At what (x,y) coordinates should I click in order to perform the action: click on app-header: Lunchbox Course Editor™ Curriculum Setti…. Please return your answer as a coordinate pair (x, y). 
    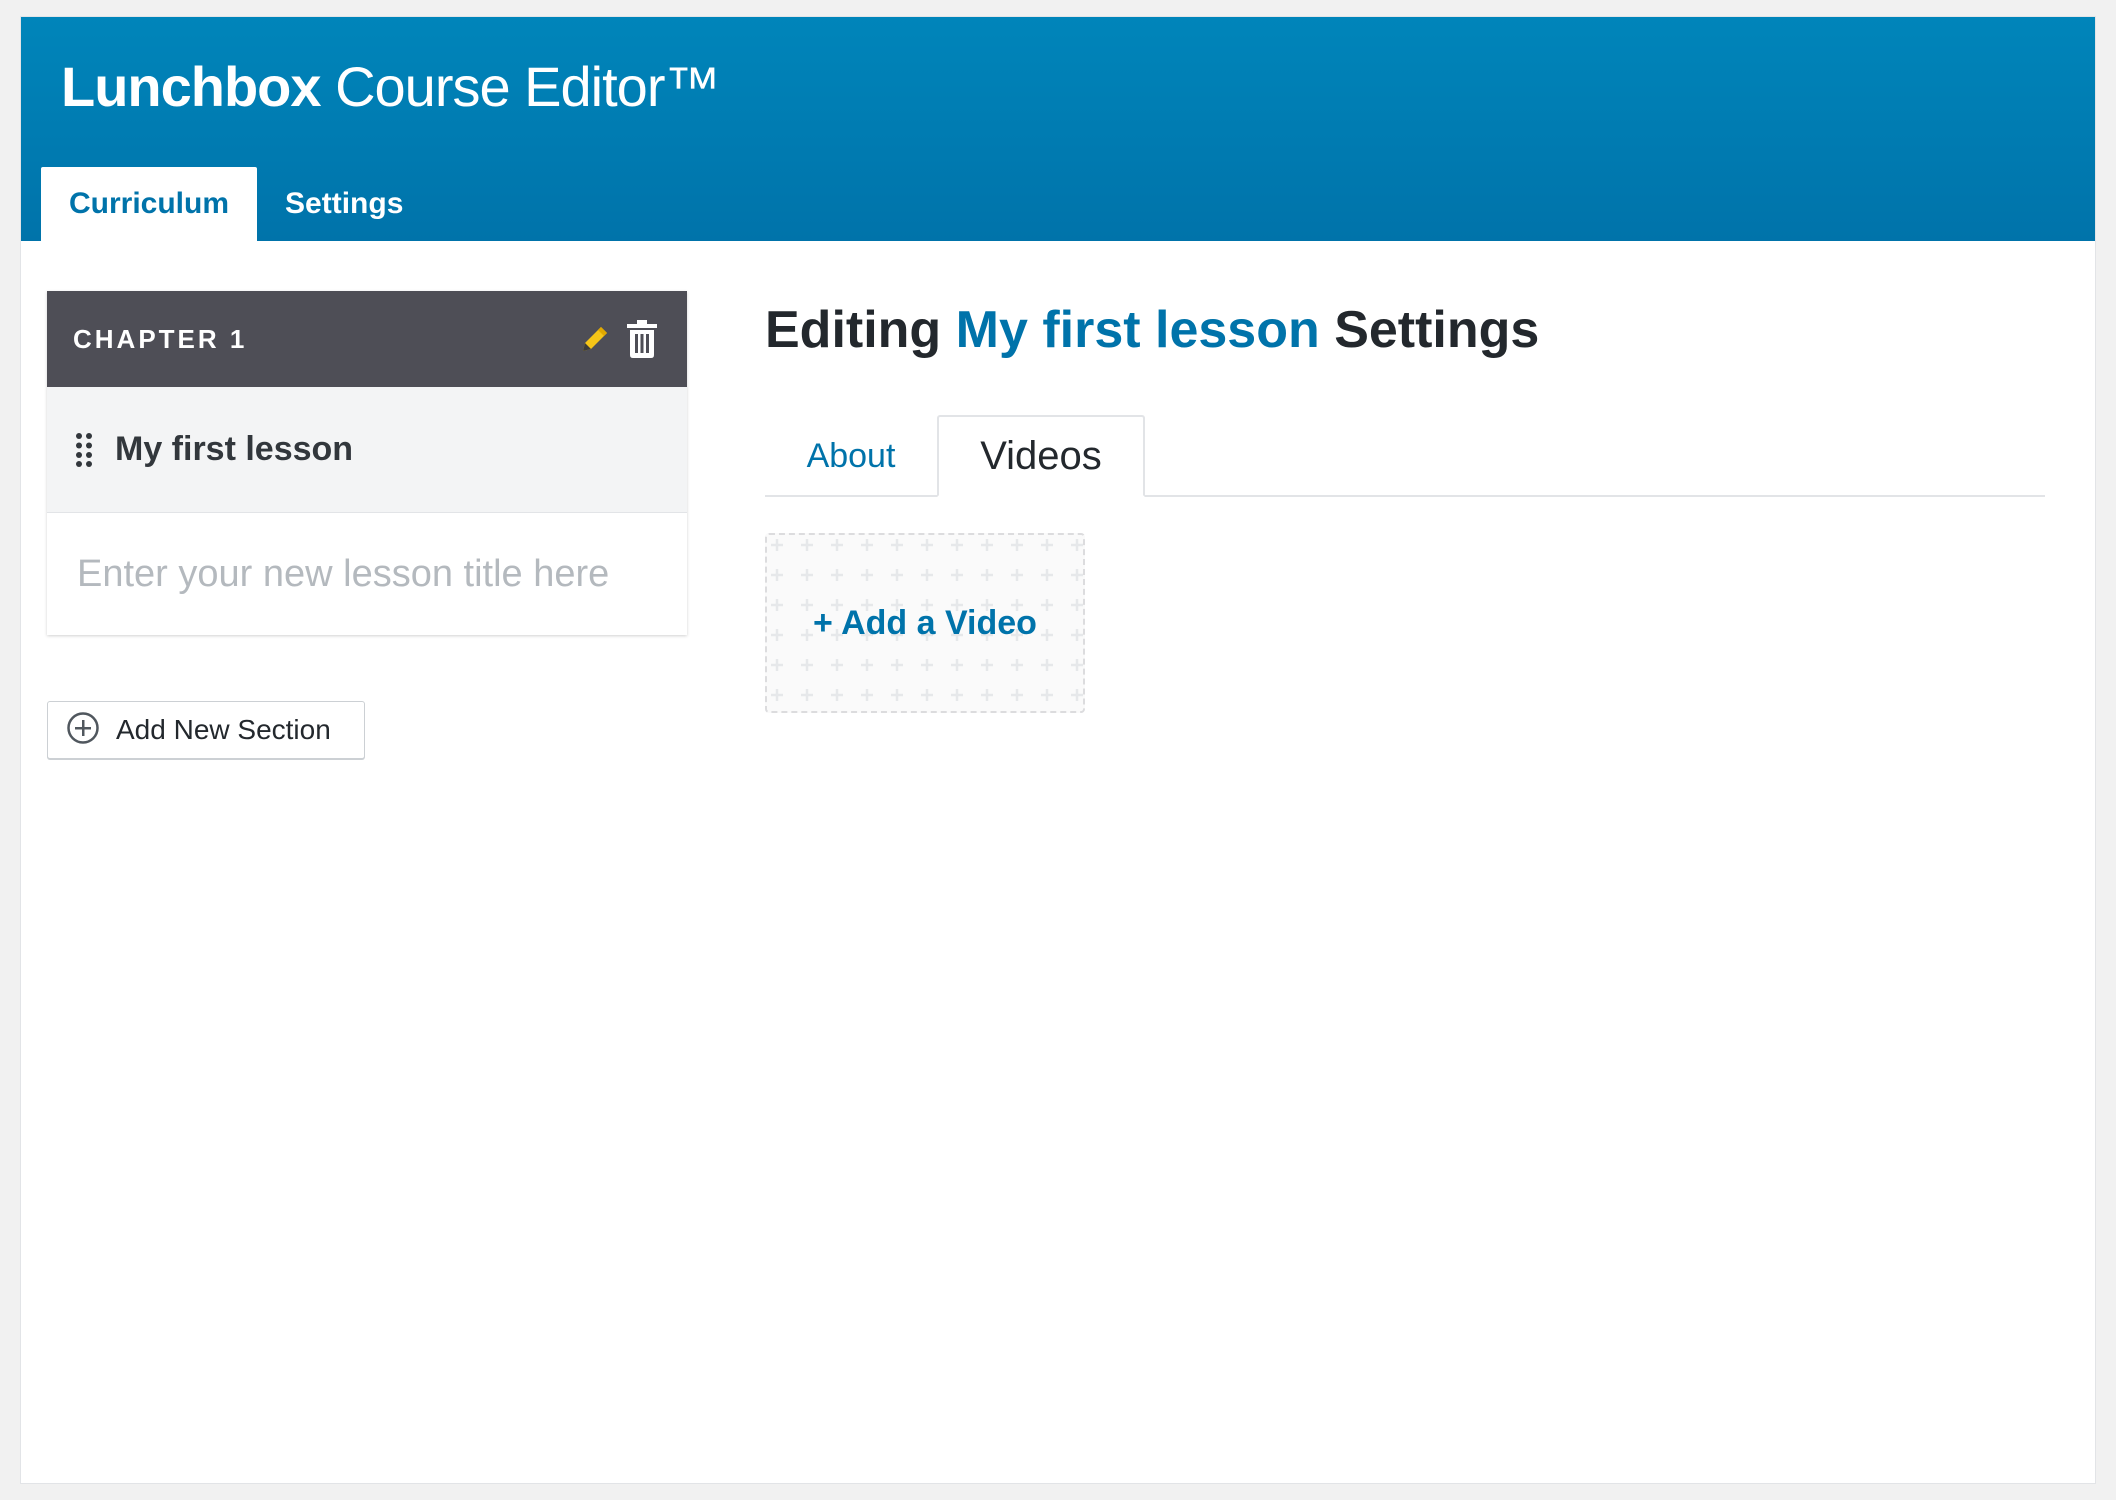
    Looking at the image, I should click on (1058, 129).